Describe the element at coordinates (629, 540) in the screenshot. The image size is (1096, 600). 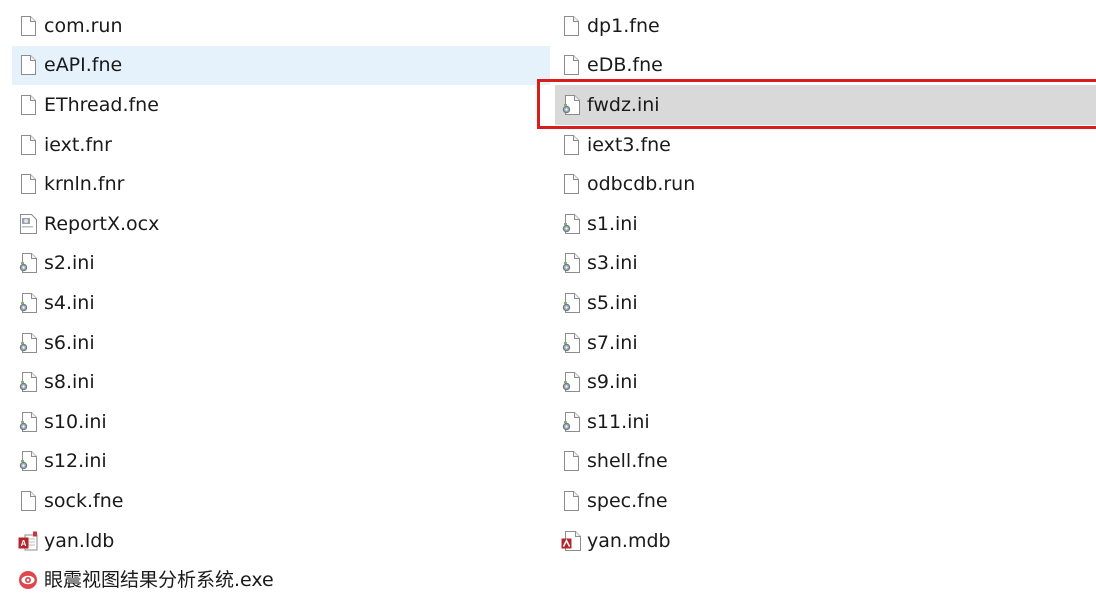
I see `file-name-label: yan.mdb` at that location.